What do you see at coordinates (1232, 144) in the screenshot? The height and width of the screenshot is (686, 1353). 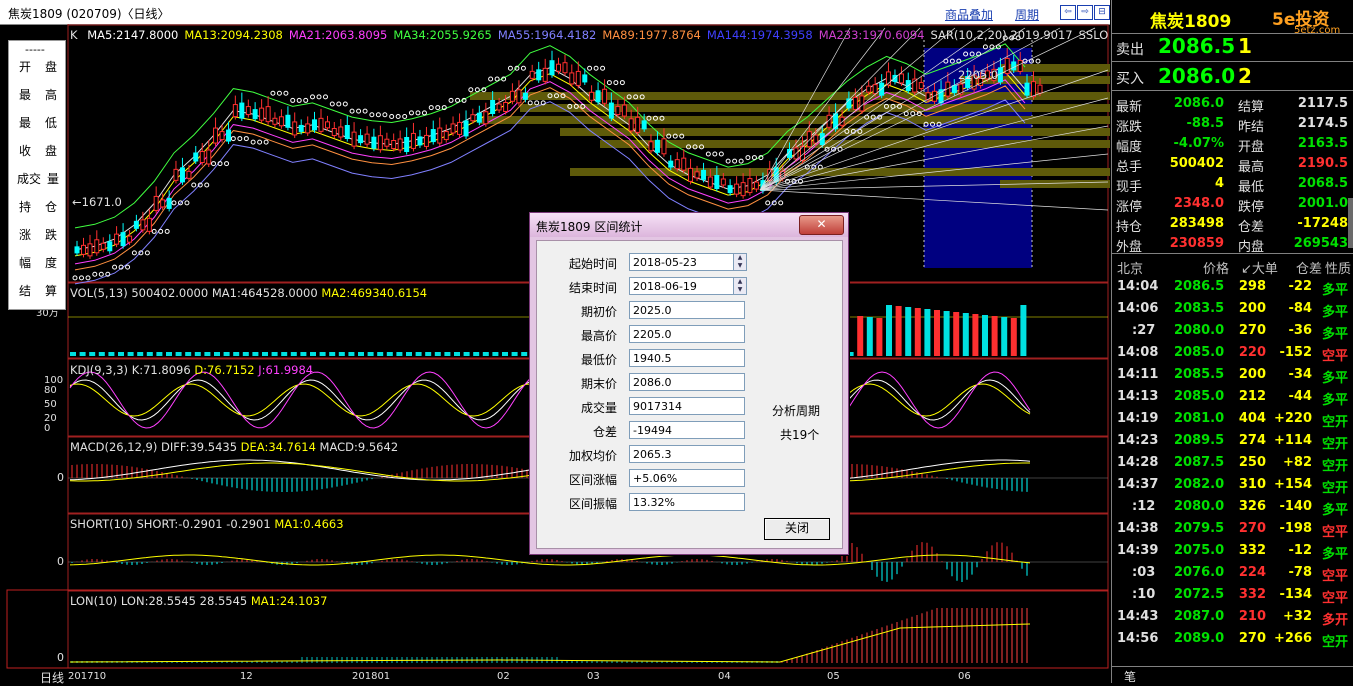 I see `quote-row: 幅度 -4.07% 开盘 2163.5` at bounding box center [1232, 144].